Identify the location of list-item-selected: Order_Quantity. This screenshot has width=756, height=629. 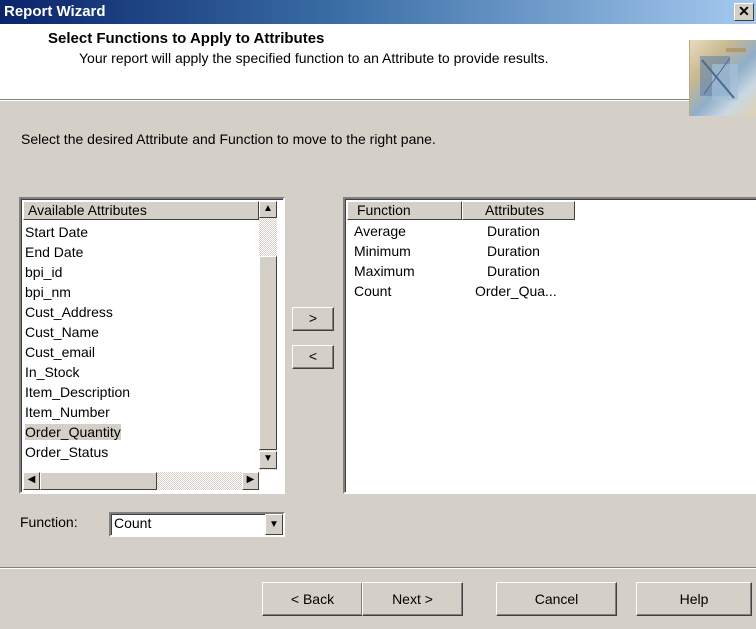
(142, 432).